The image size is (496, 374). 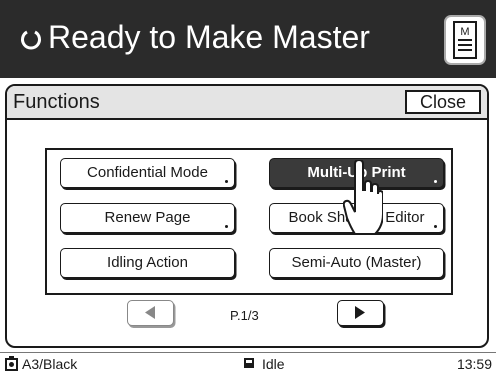 I want to click on master-document-icon: M, so click(x=465, y=40).